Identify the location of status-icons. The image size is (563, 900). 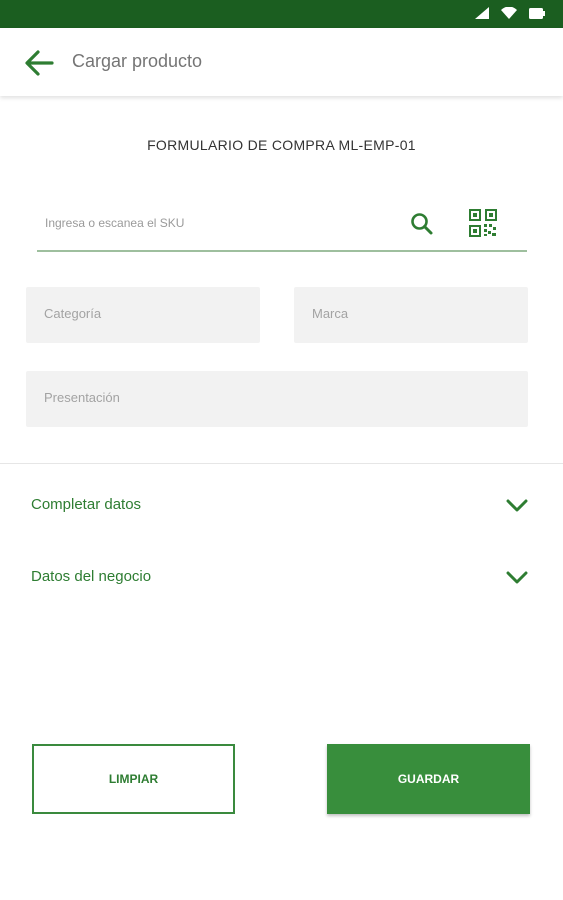
(510, 13).